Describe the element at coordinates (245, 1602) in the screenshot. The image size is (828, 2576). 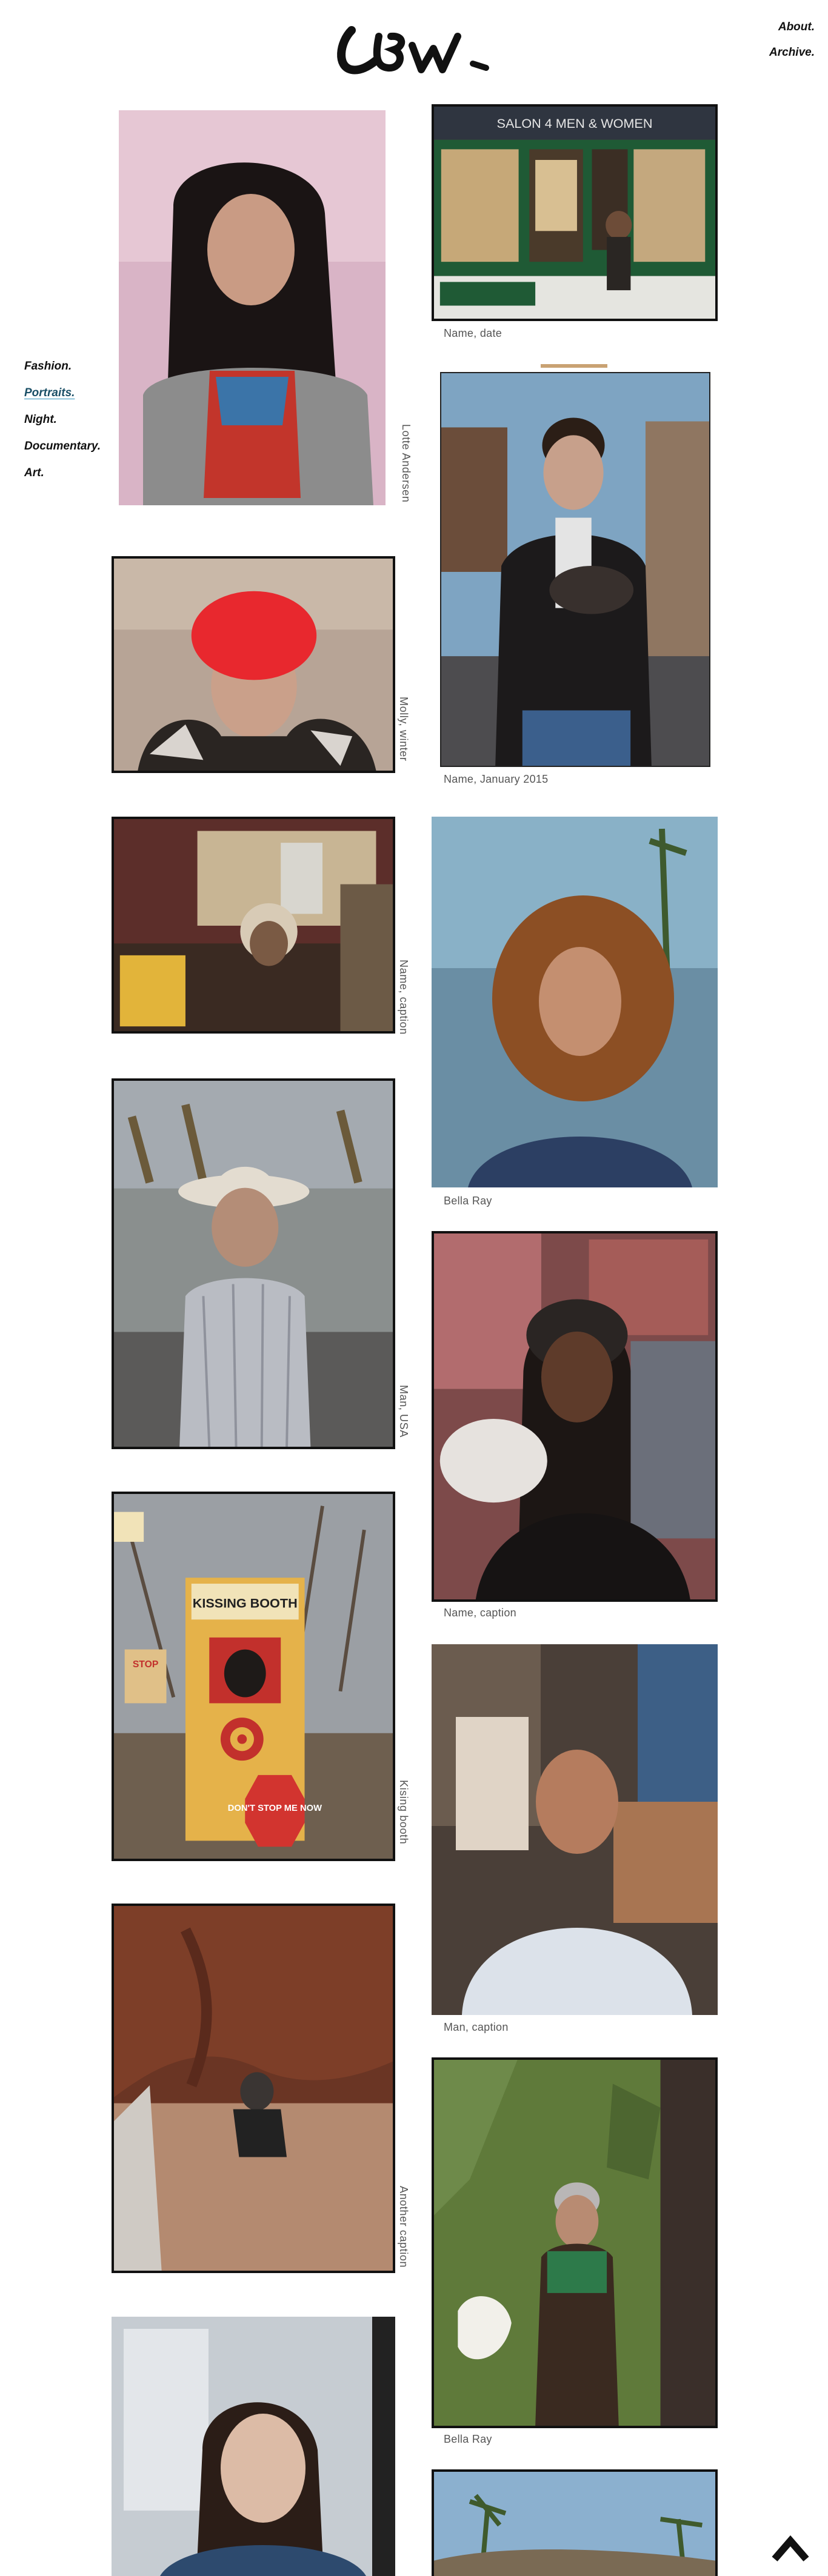
I see `booth-sign-text: KISSING BOOTH` at that location.